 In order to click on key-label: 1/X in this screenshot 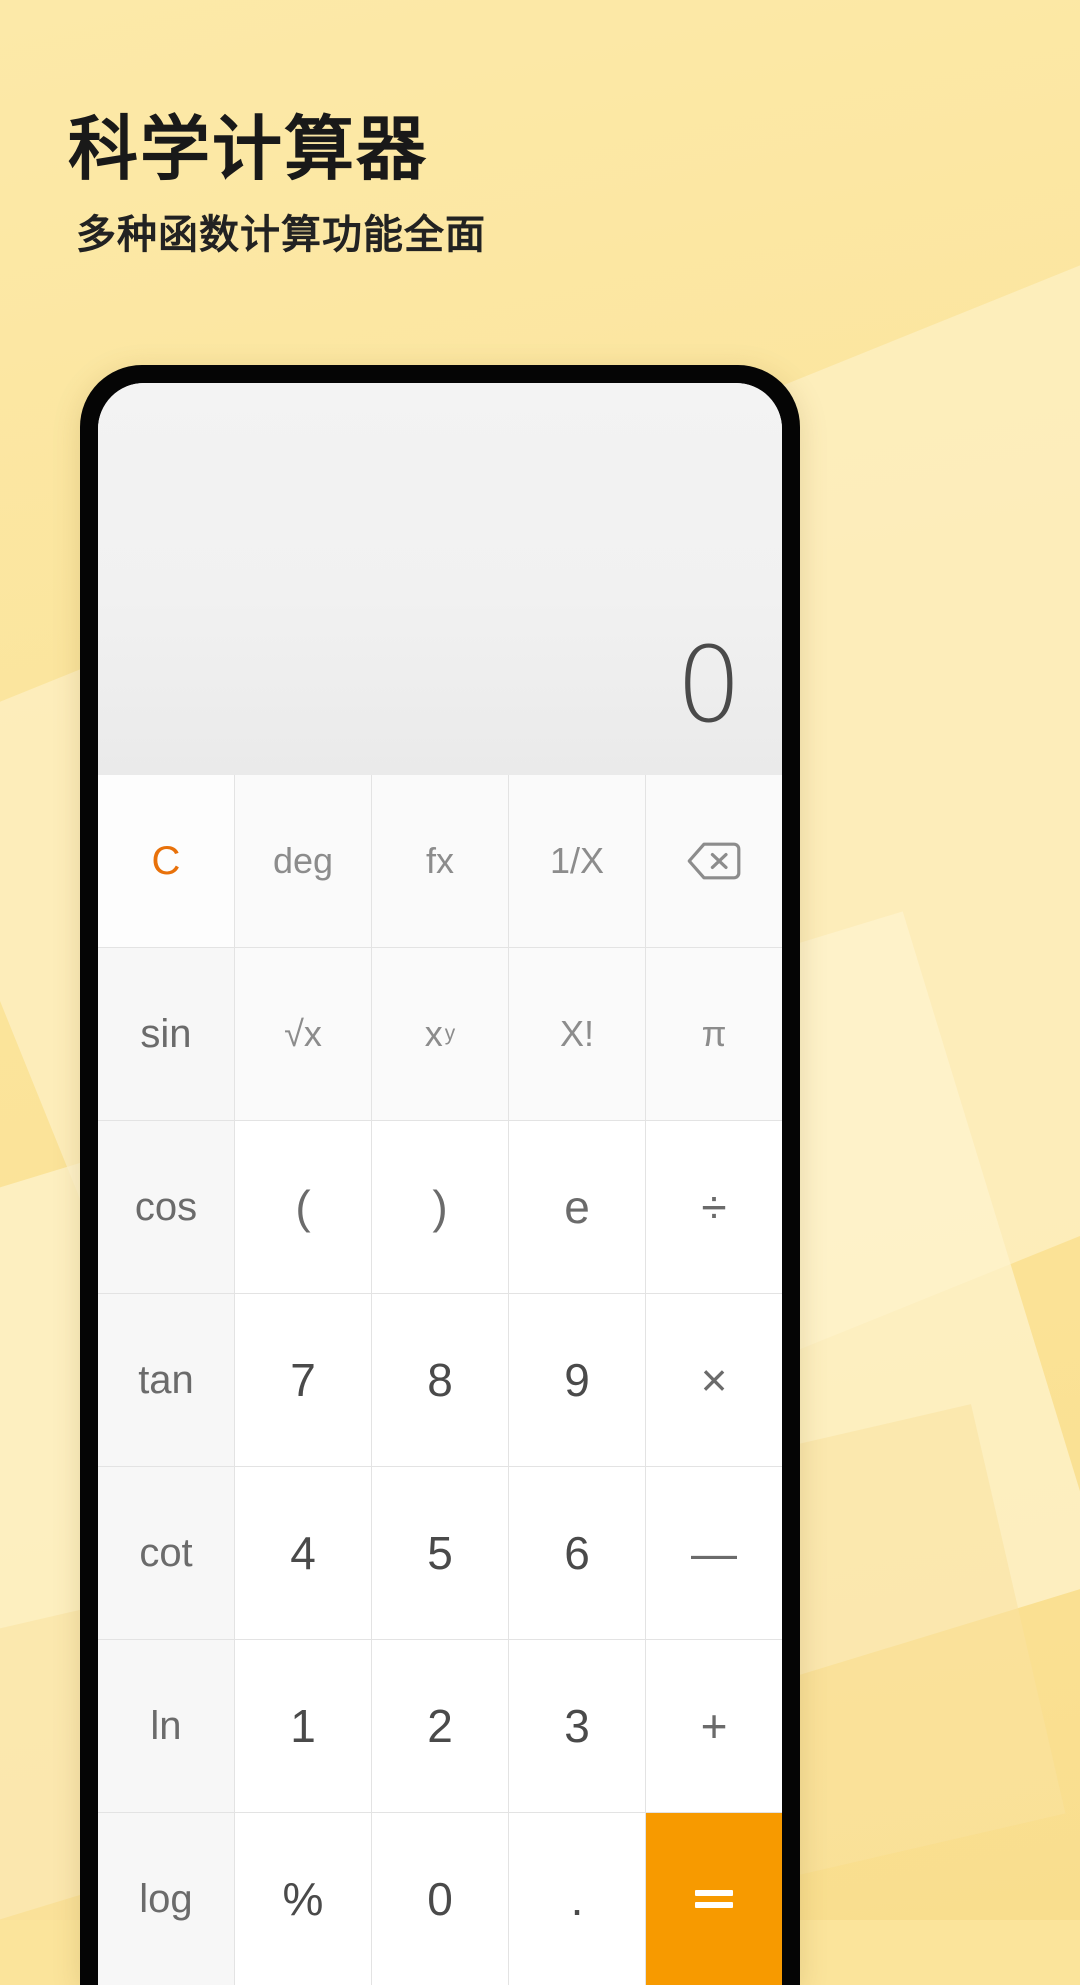, I will do `click(577, 860)`.